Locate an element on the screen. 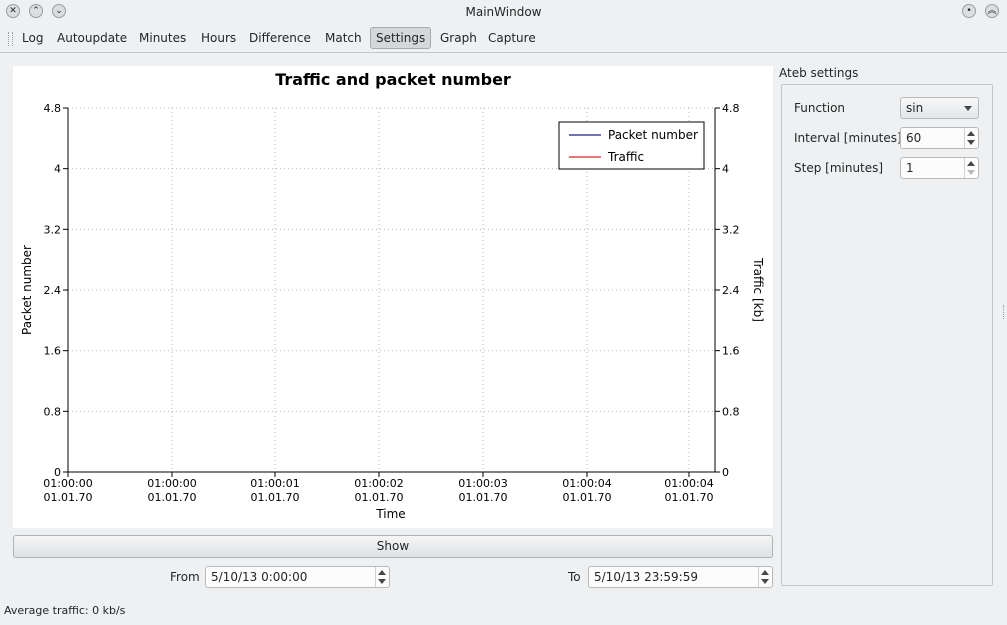 Image resolution: width=1007 pixels, height=625 pixels. function-value: sin is located at coordinates (915, 108).